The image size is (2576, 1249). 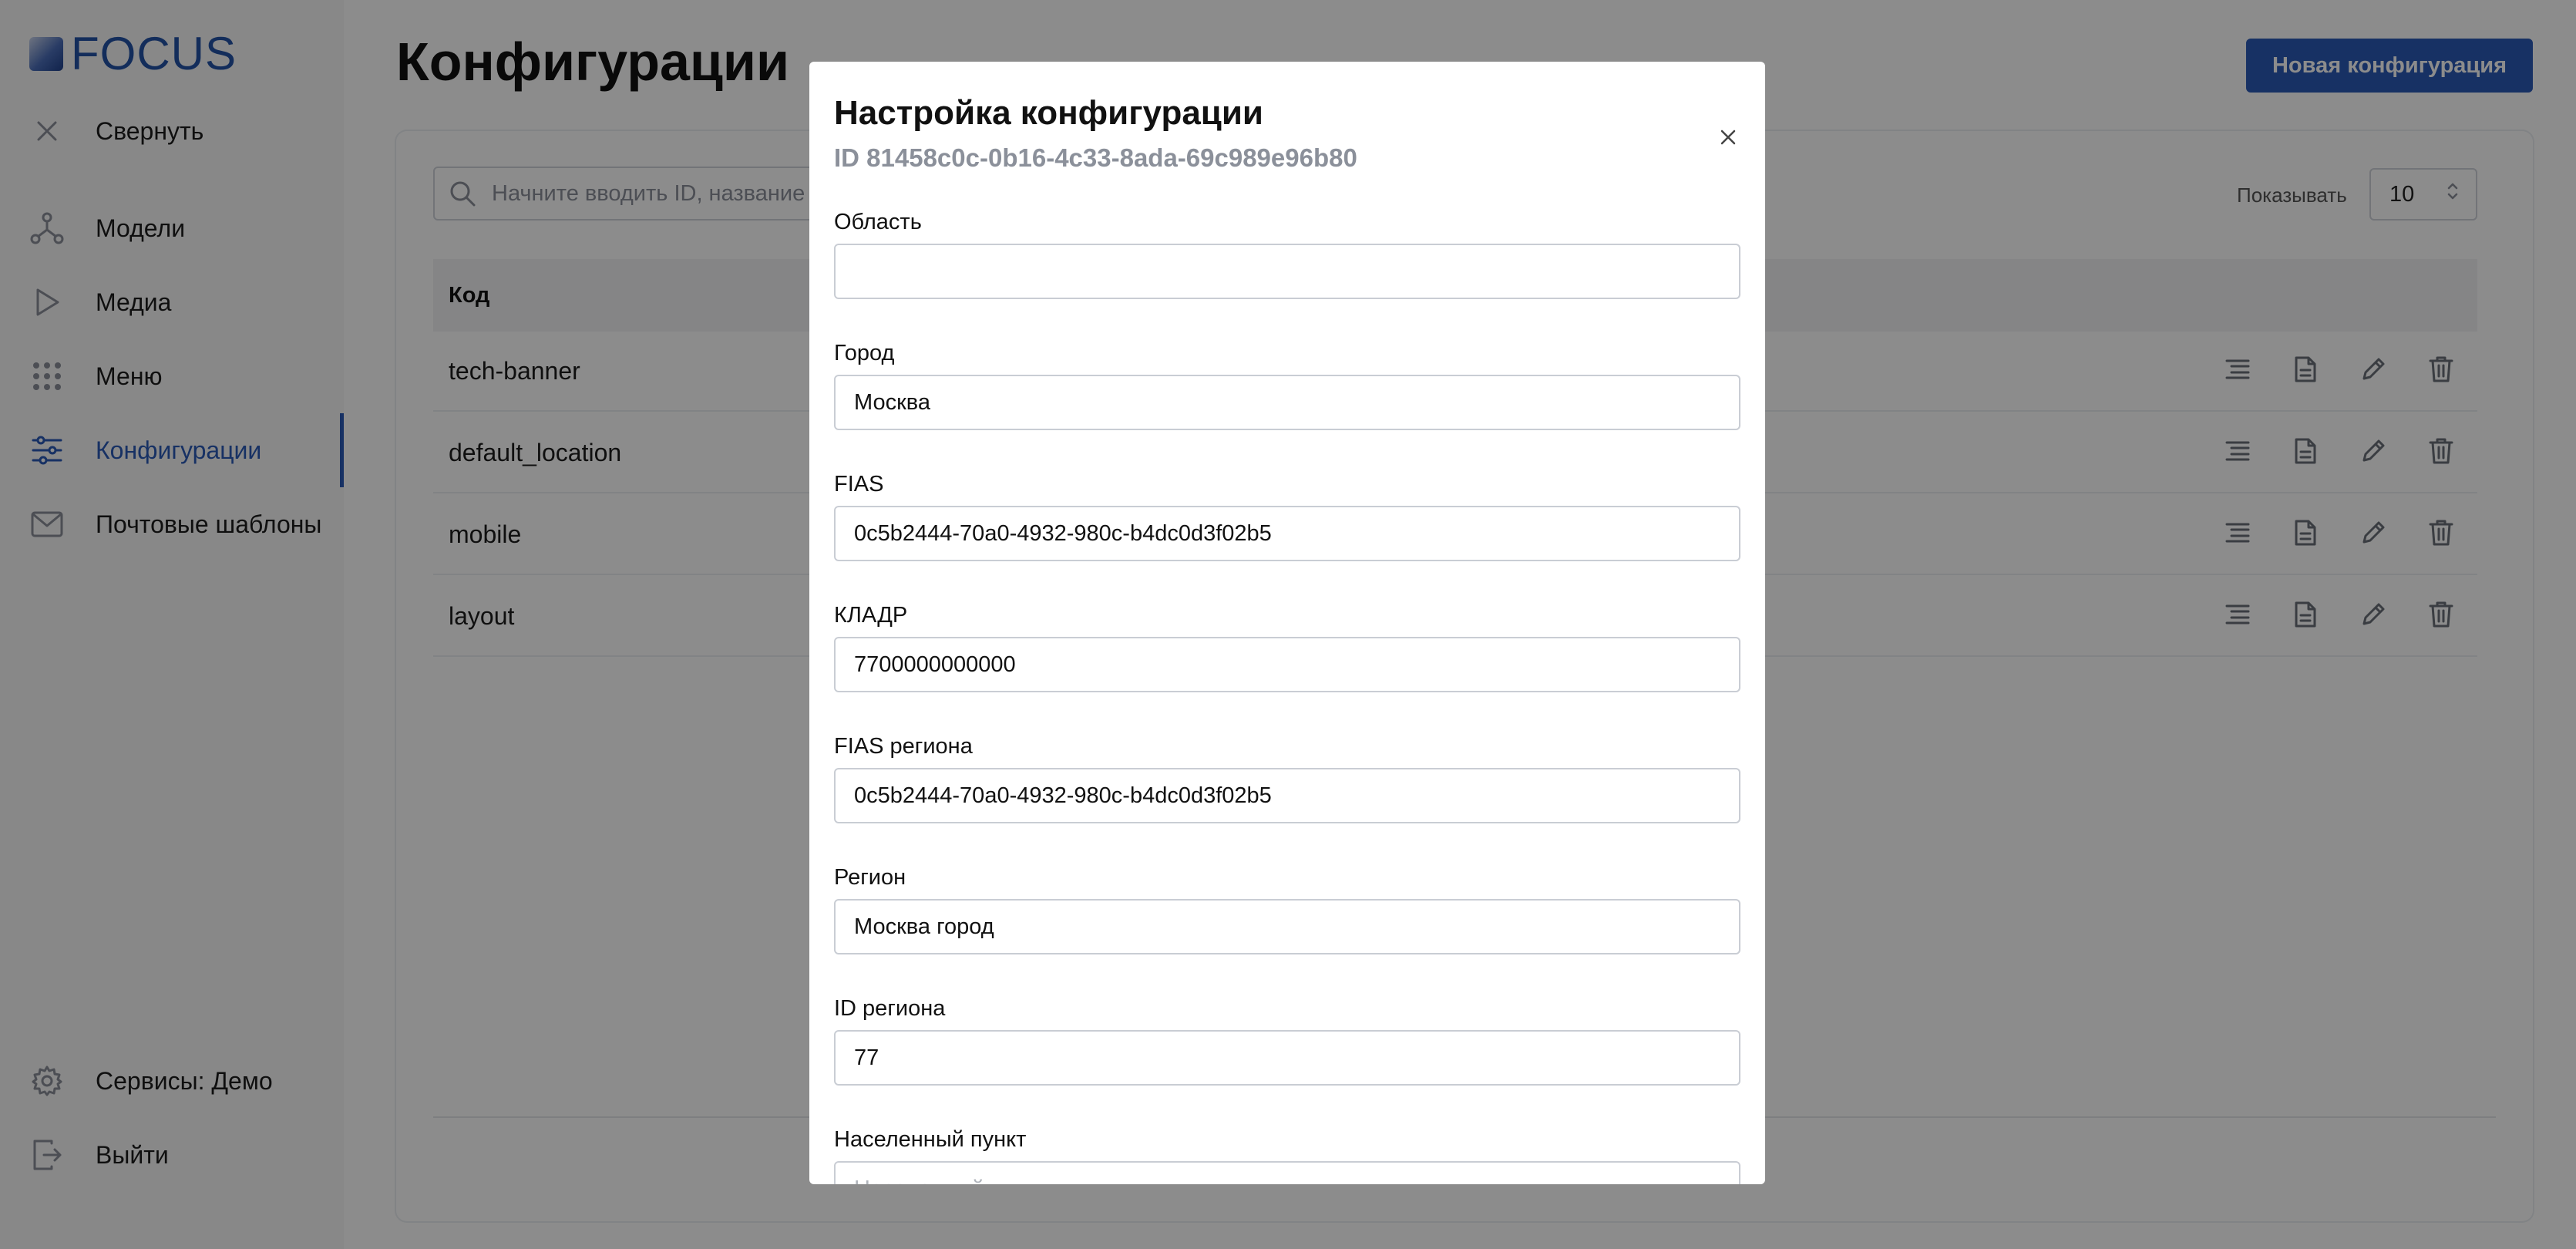 I want to click on field-oblast: Область, so click(x=1287, y=253).